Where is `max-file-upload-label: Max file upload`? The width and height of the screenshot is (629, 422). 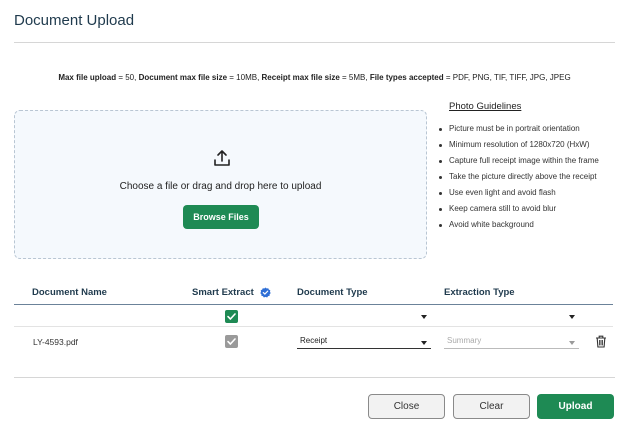
max-file-upload-label: Max file upload is located at coordinates (87, 77).